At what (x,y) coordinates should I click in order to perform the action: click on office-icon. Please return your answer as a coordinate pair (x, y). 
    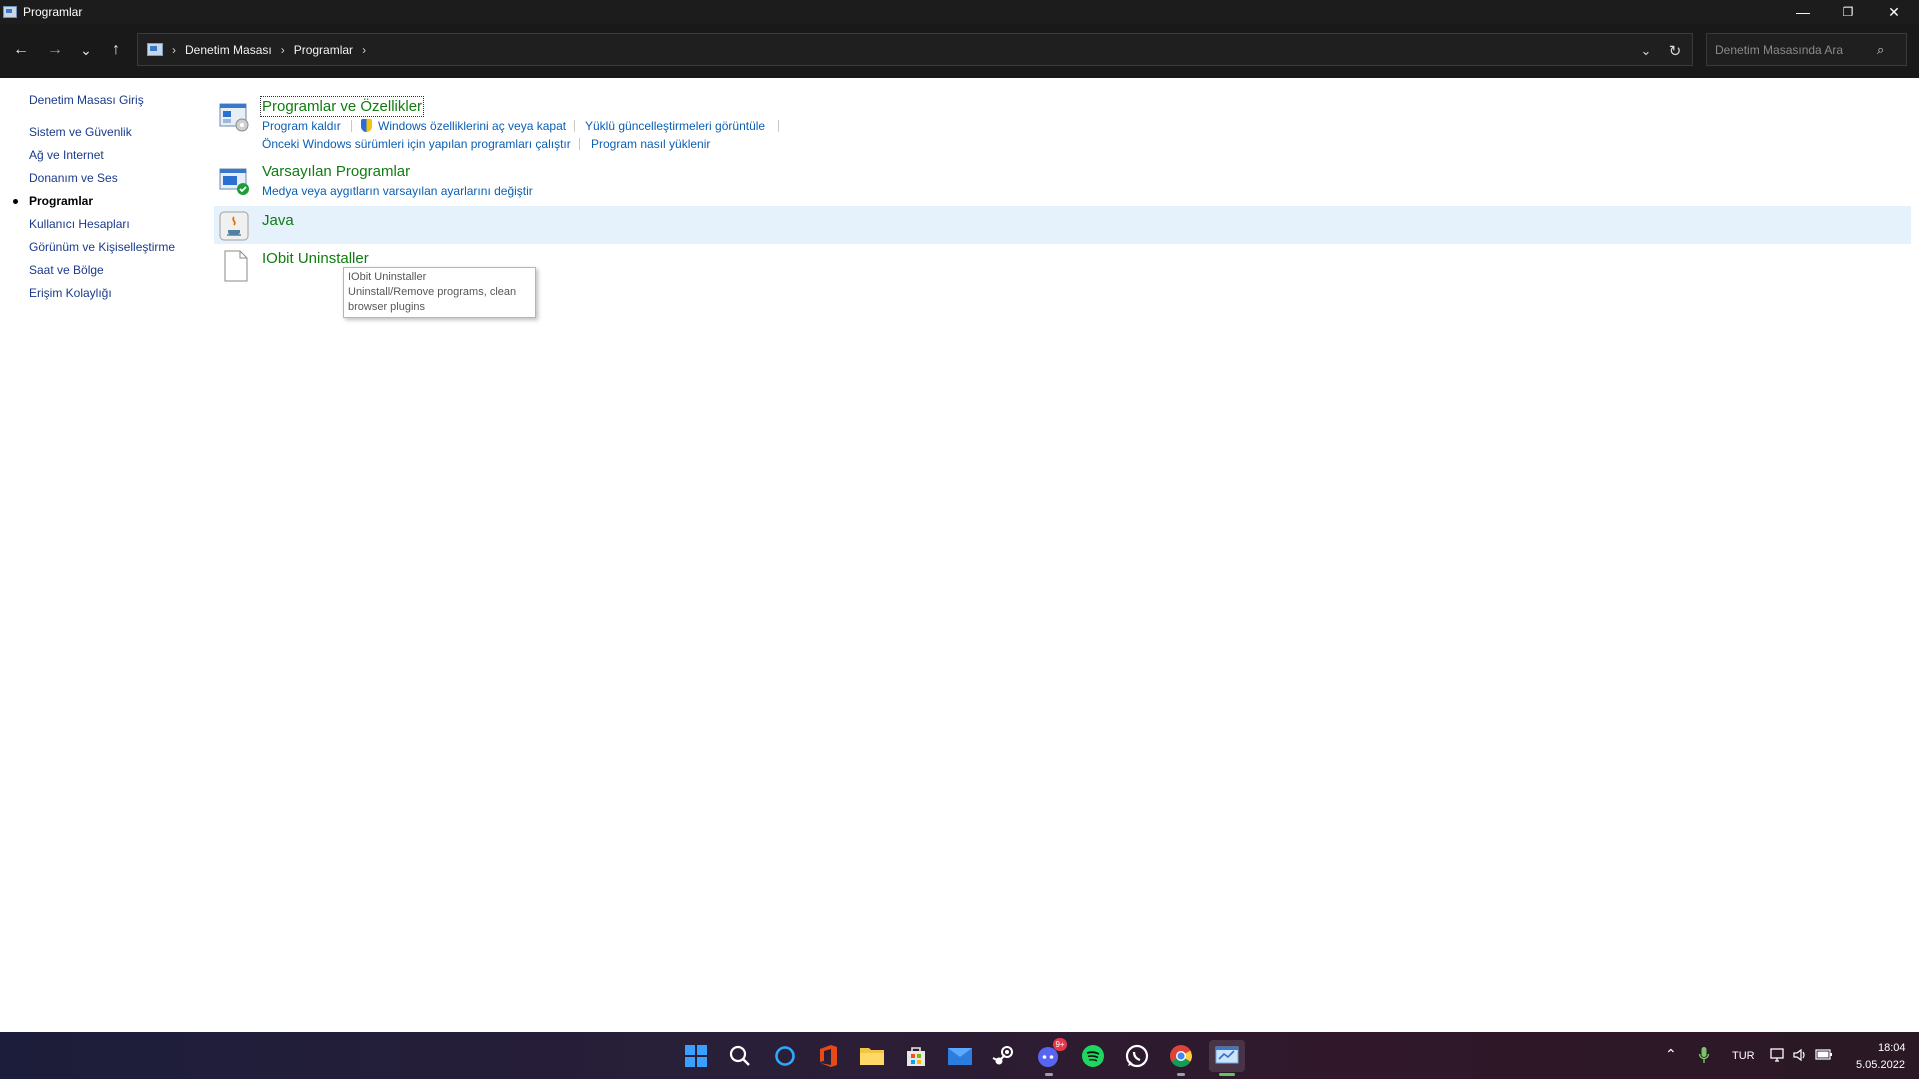
    Looking at the image, I should click on (828, 1056).